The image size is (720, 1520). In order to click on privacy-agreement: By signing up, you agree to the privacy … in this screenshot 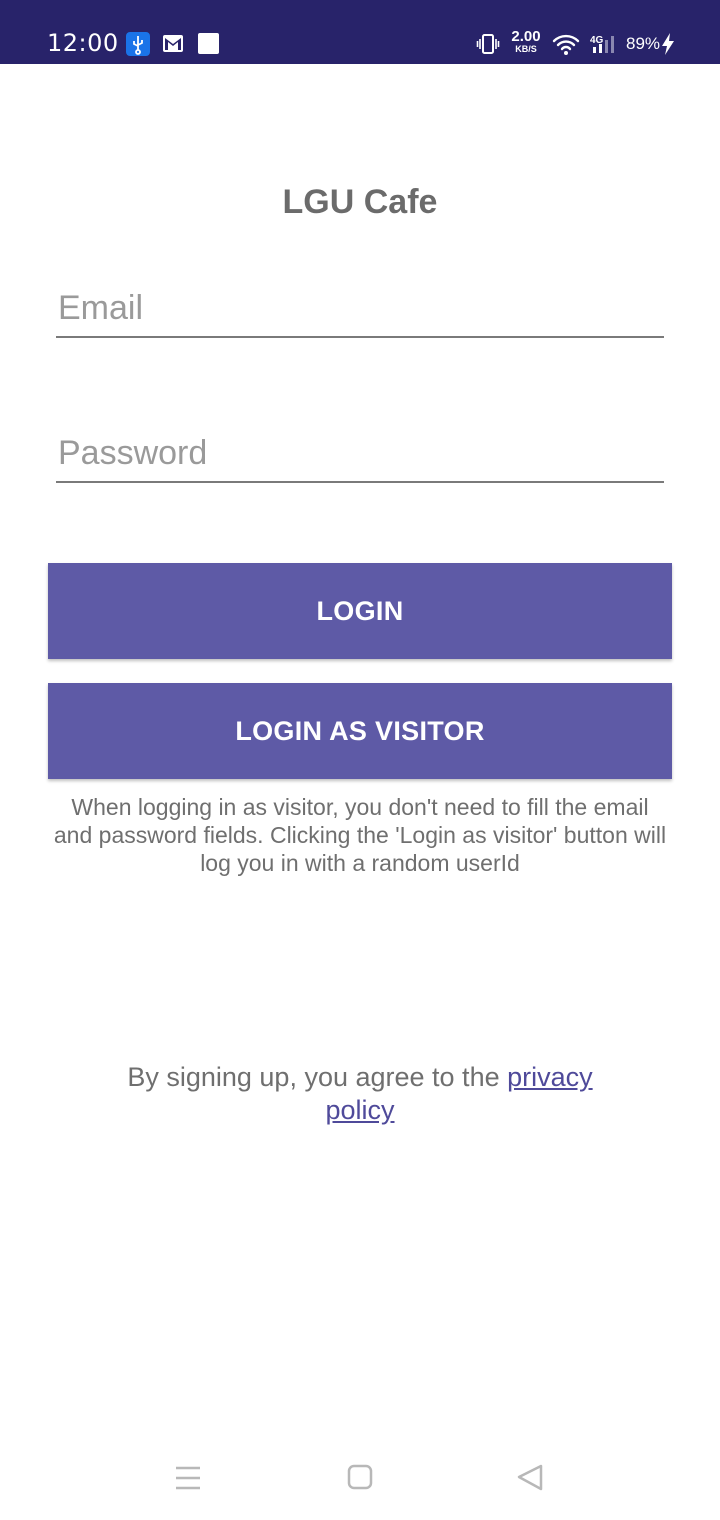, I will do `click(360, 1094)`.